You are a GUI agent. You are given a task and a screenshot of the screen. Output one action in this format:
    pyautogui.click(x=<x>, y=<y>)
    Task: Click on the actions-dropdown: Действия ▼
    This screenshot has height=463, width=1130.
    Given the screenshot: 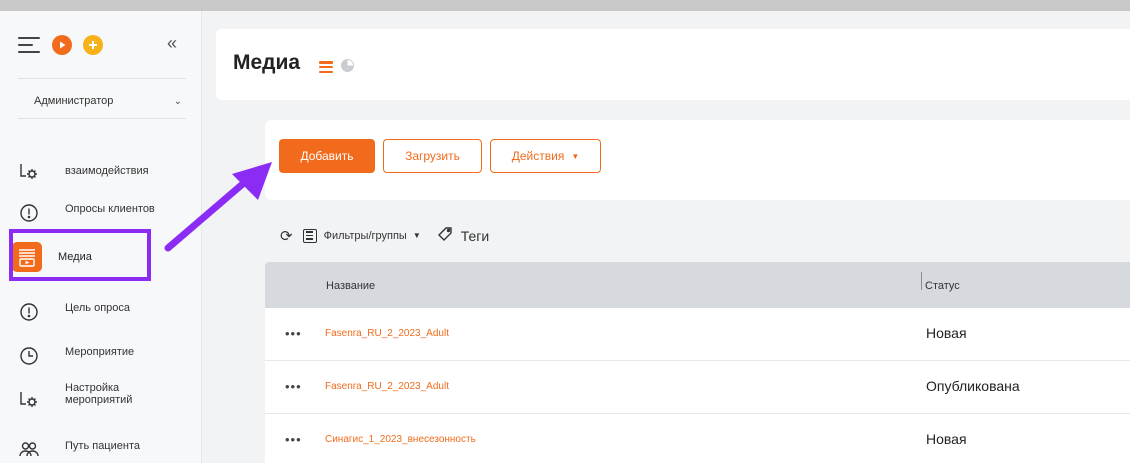 What is the action you would take?
    pyautogui.click(x=545, y=156)
    